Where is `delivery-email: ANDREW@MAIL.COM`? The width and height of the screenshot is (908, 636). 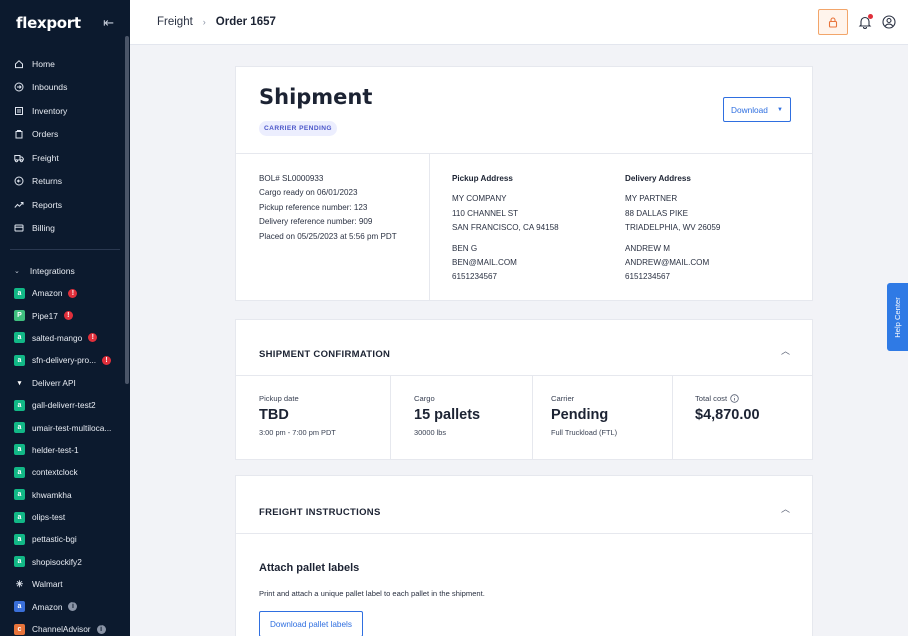 delivery-email: ANDREW@MAIL.COM is located at coordinates (667, 263).